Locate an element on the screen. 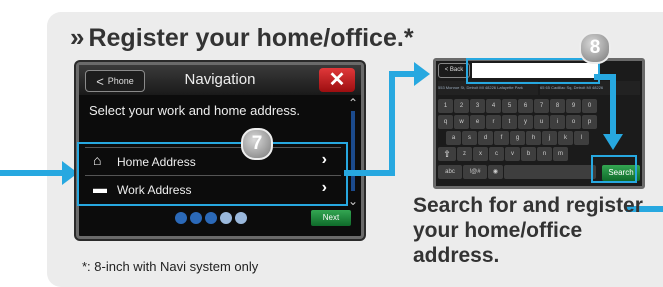 The image size is (663, 287). key: 5 is located at coordinates (509, 106).